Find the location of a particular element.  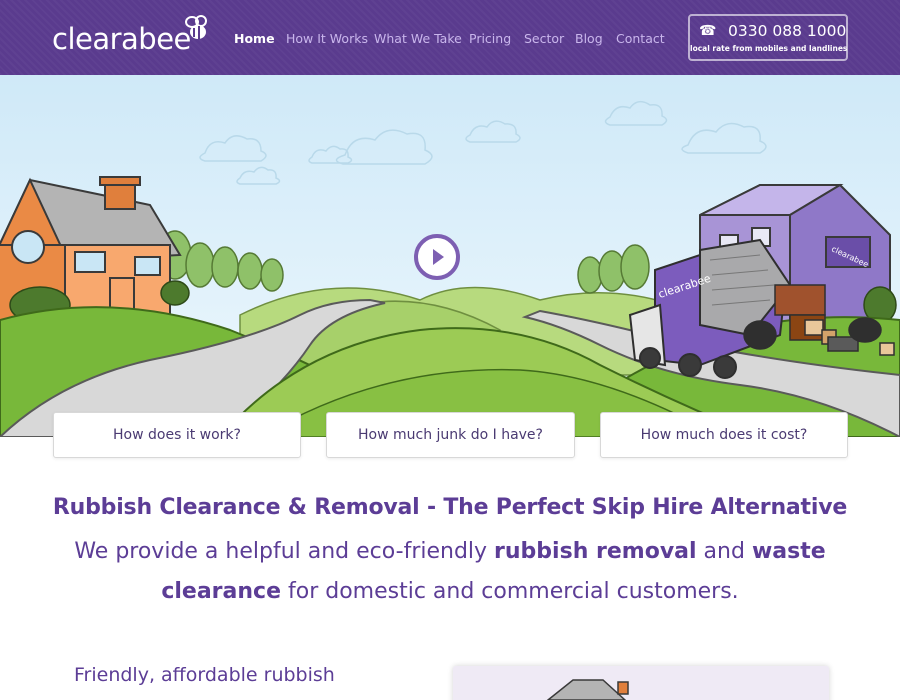

nav-how-it-works: How It Works is located at coordinates (327, 38).